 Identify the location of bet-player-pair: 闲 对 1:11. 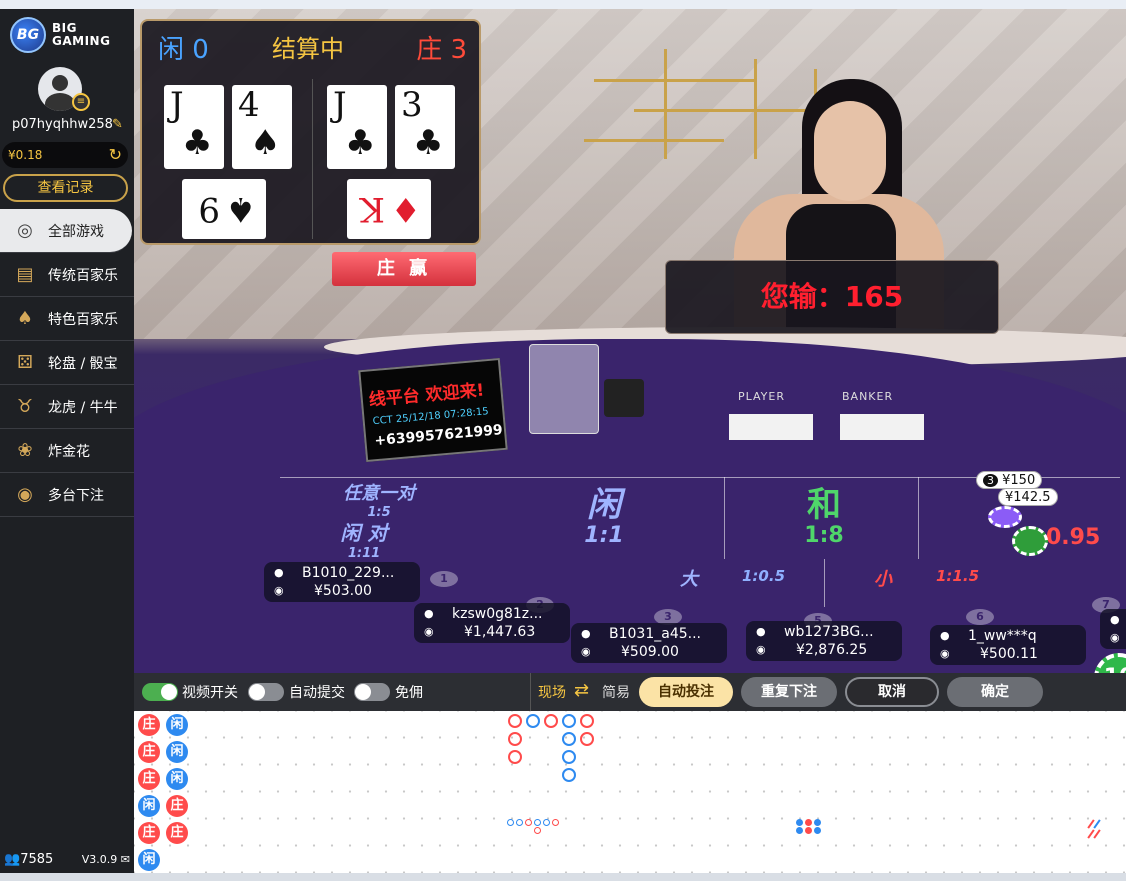
(364, 539).